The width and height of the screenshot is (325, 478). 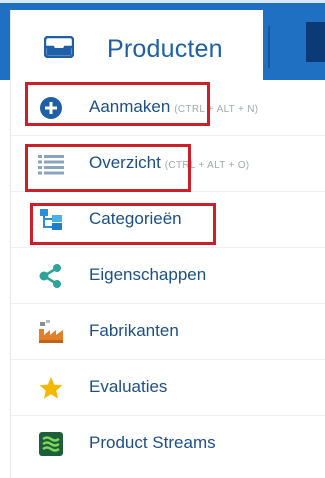 I want to click on shortcut-hint: (CTRL + ALT + O), so click(x=207, y=165).